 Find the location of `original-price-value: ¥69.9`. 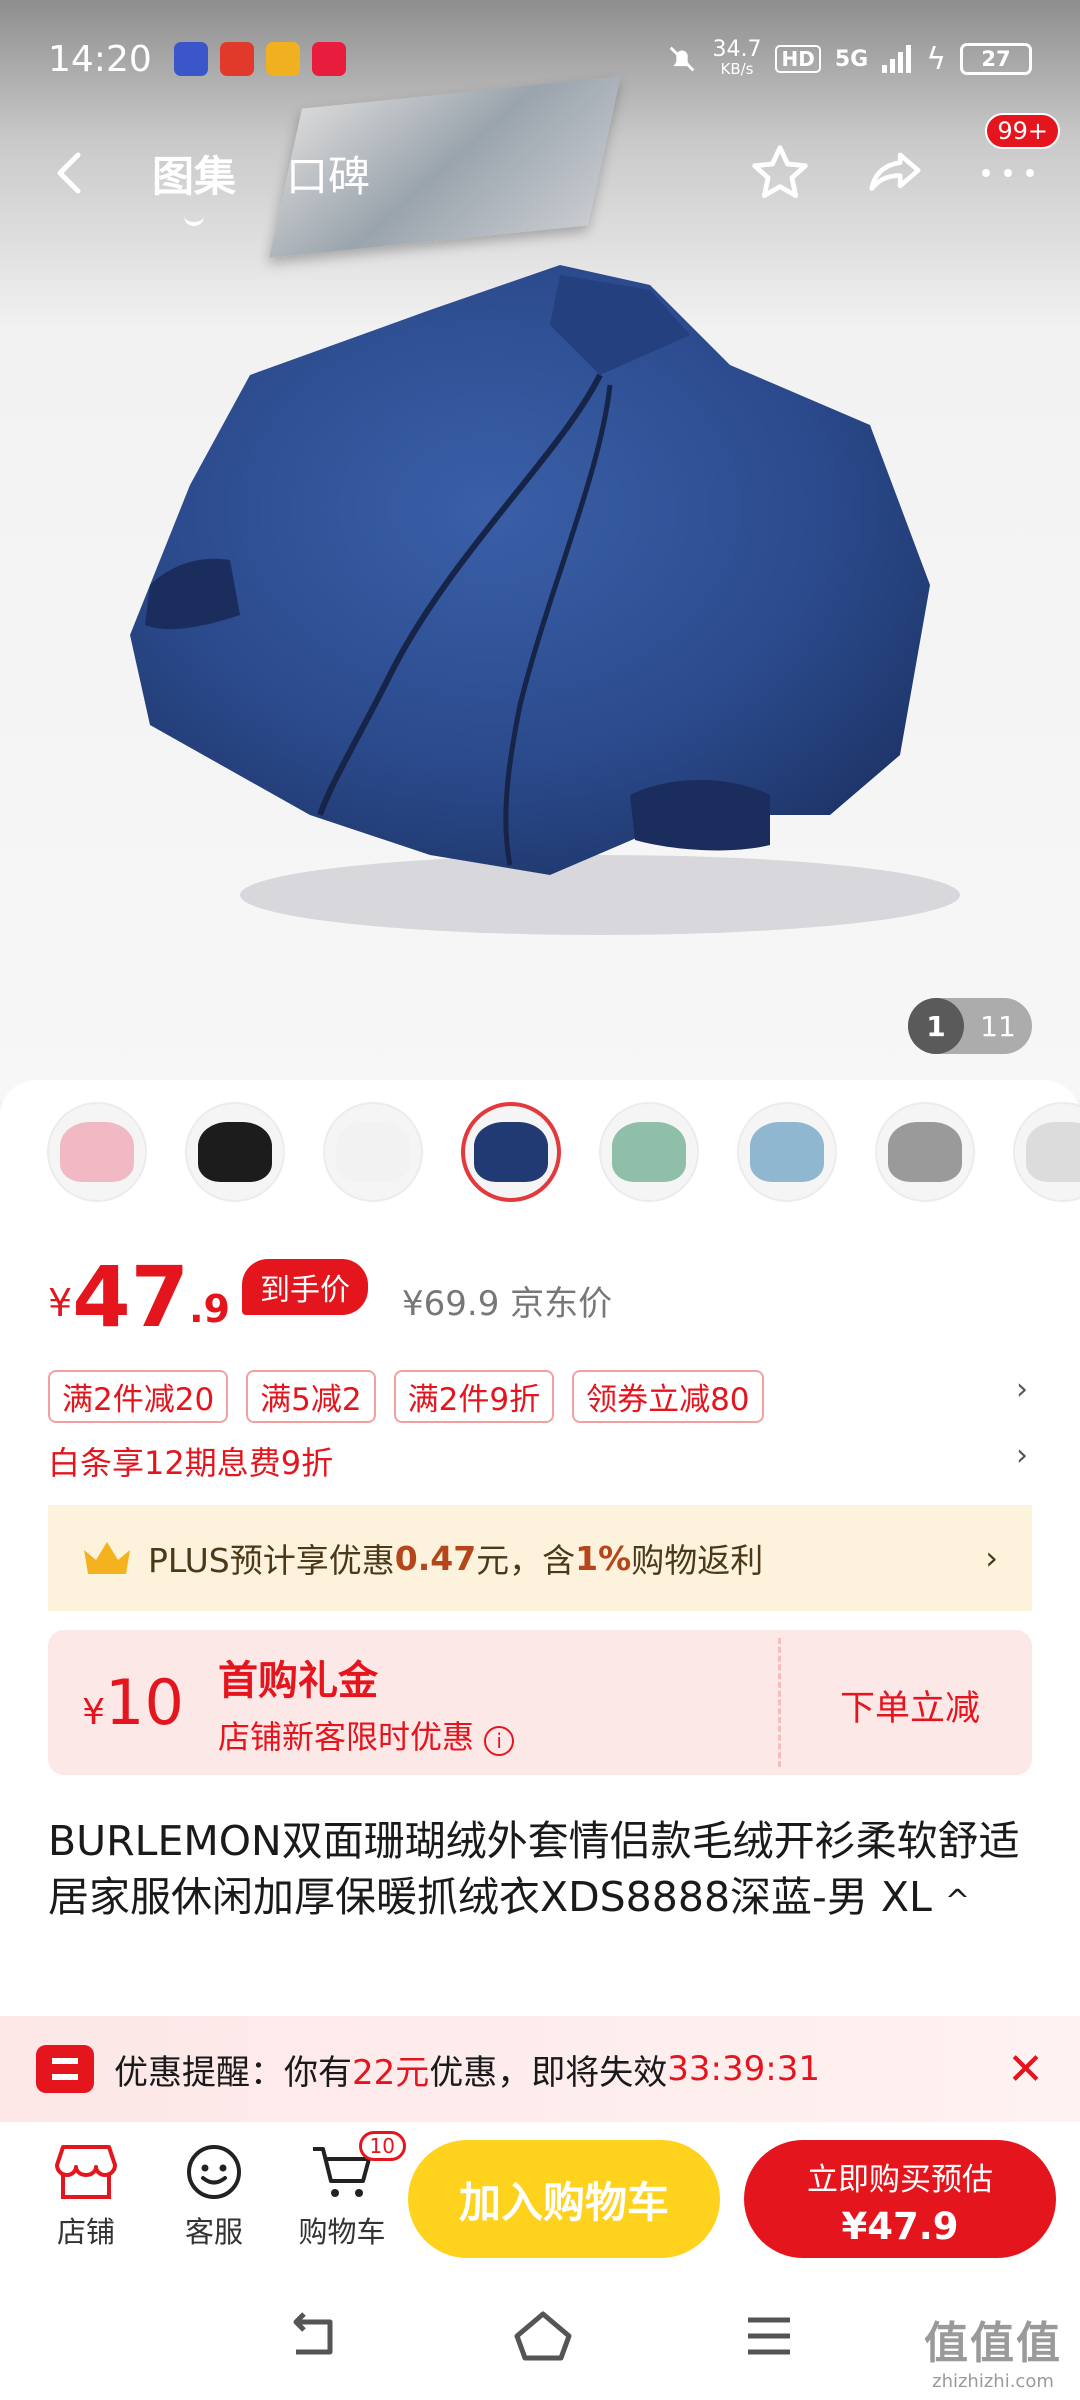

original-price-value: ¥69.9 is located at coordinates (450, 1304).